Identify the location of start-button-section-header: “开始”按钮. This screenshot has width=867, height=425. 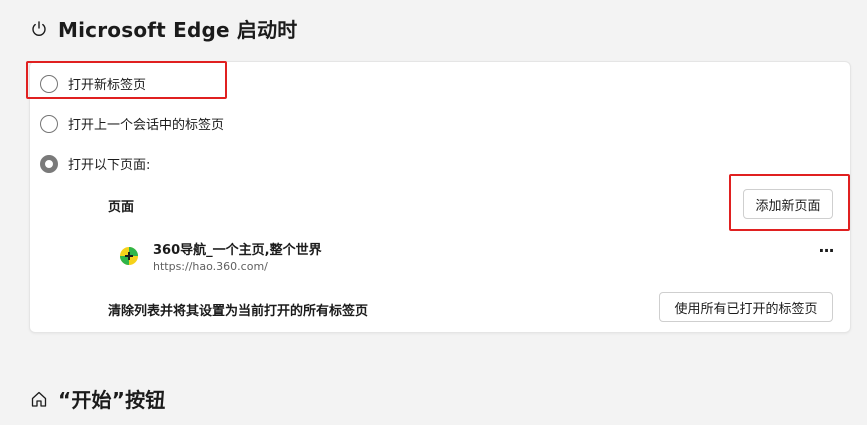
(98, 398).